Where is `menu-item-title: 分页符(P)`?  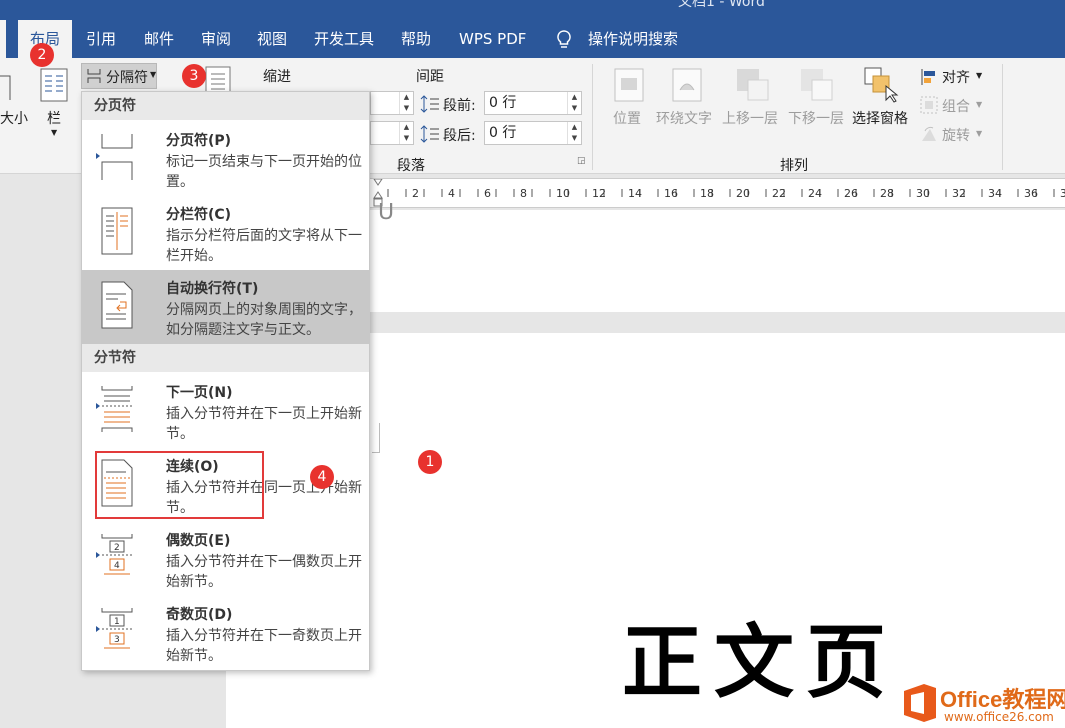
menu-item-title: 分页符(P) is located at coordinates (199, 141).